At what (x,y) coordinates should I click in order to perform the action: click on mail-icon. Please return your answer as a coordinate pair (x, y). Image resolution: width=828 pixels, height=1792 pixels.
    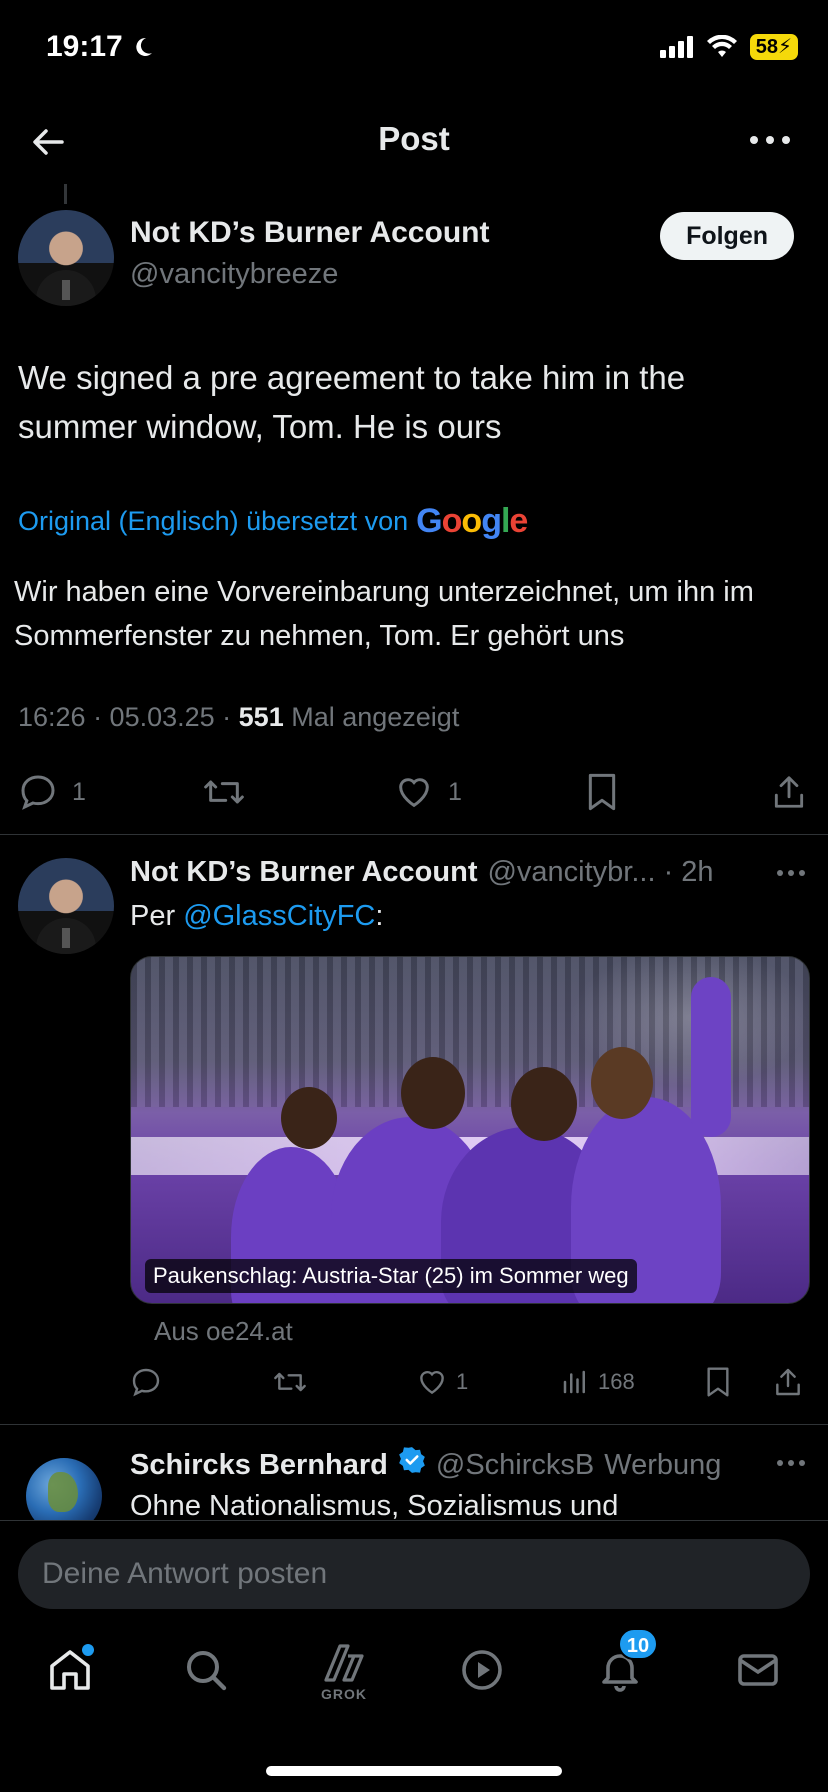
    Looking at the image, I should click on (758, 1670).